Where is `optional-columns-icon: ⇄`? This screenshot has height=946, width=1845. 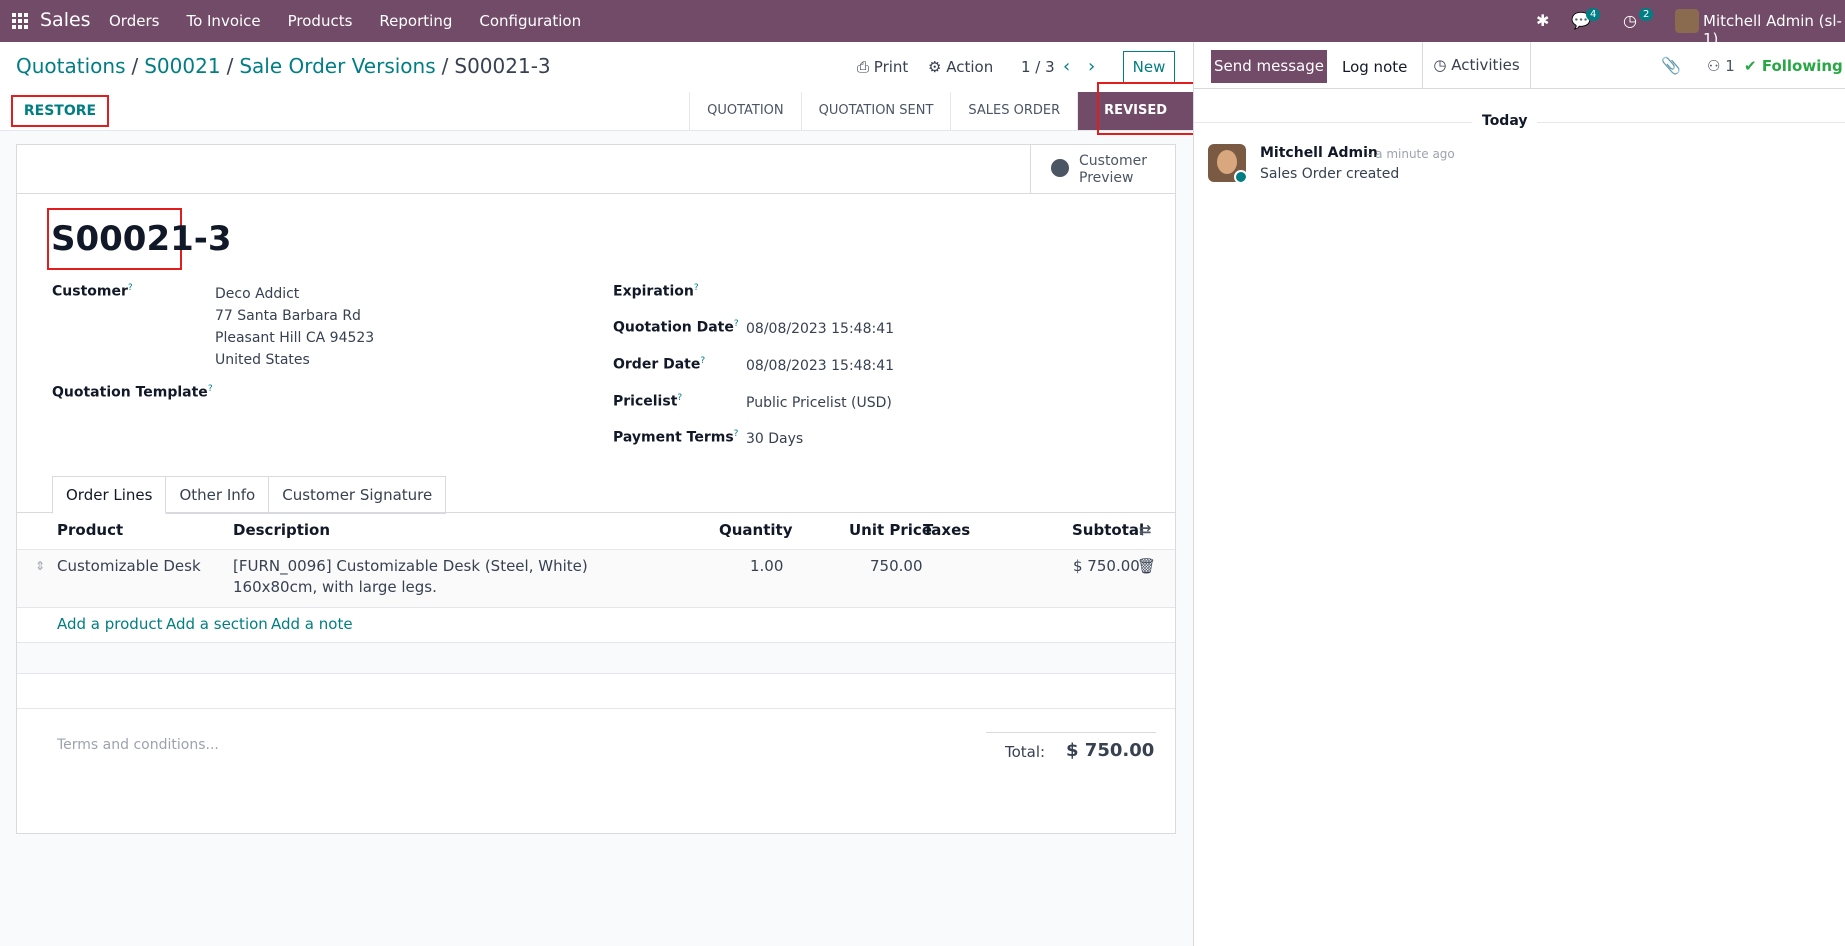
optional-columns-icon: ⇄ is located at coordinates (1145, 530).